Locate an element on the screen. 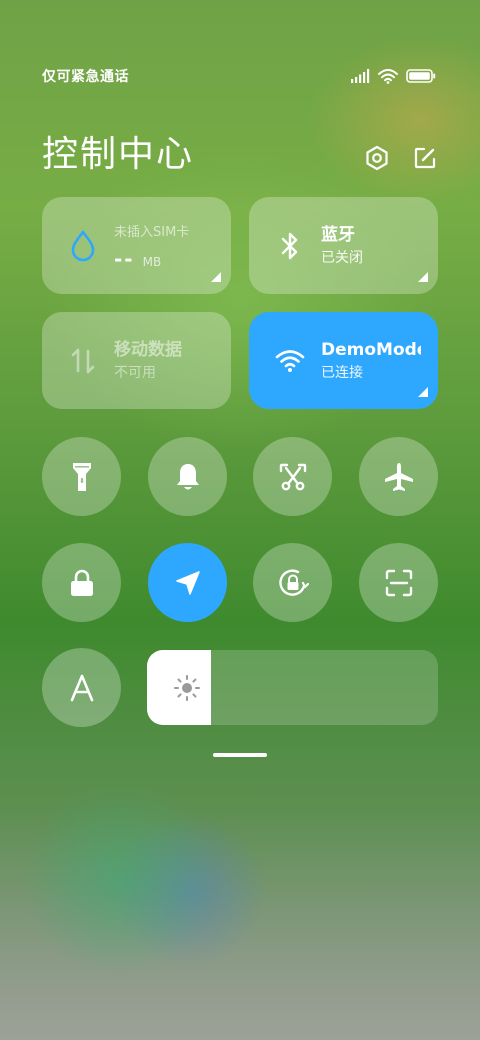  data-usage-amount: -- MB is located at coordinates (151, 259).